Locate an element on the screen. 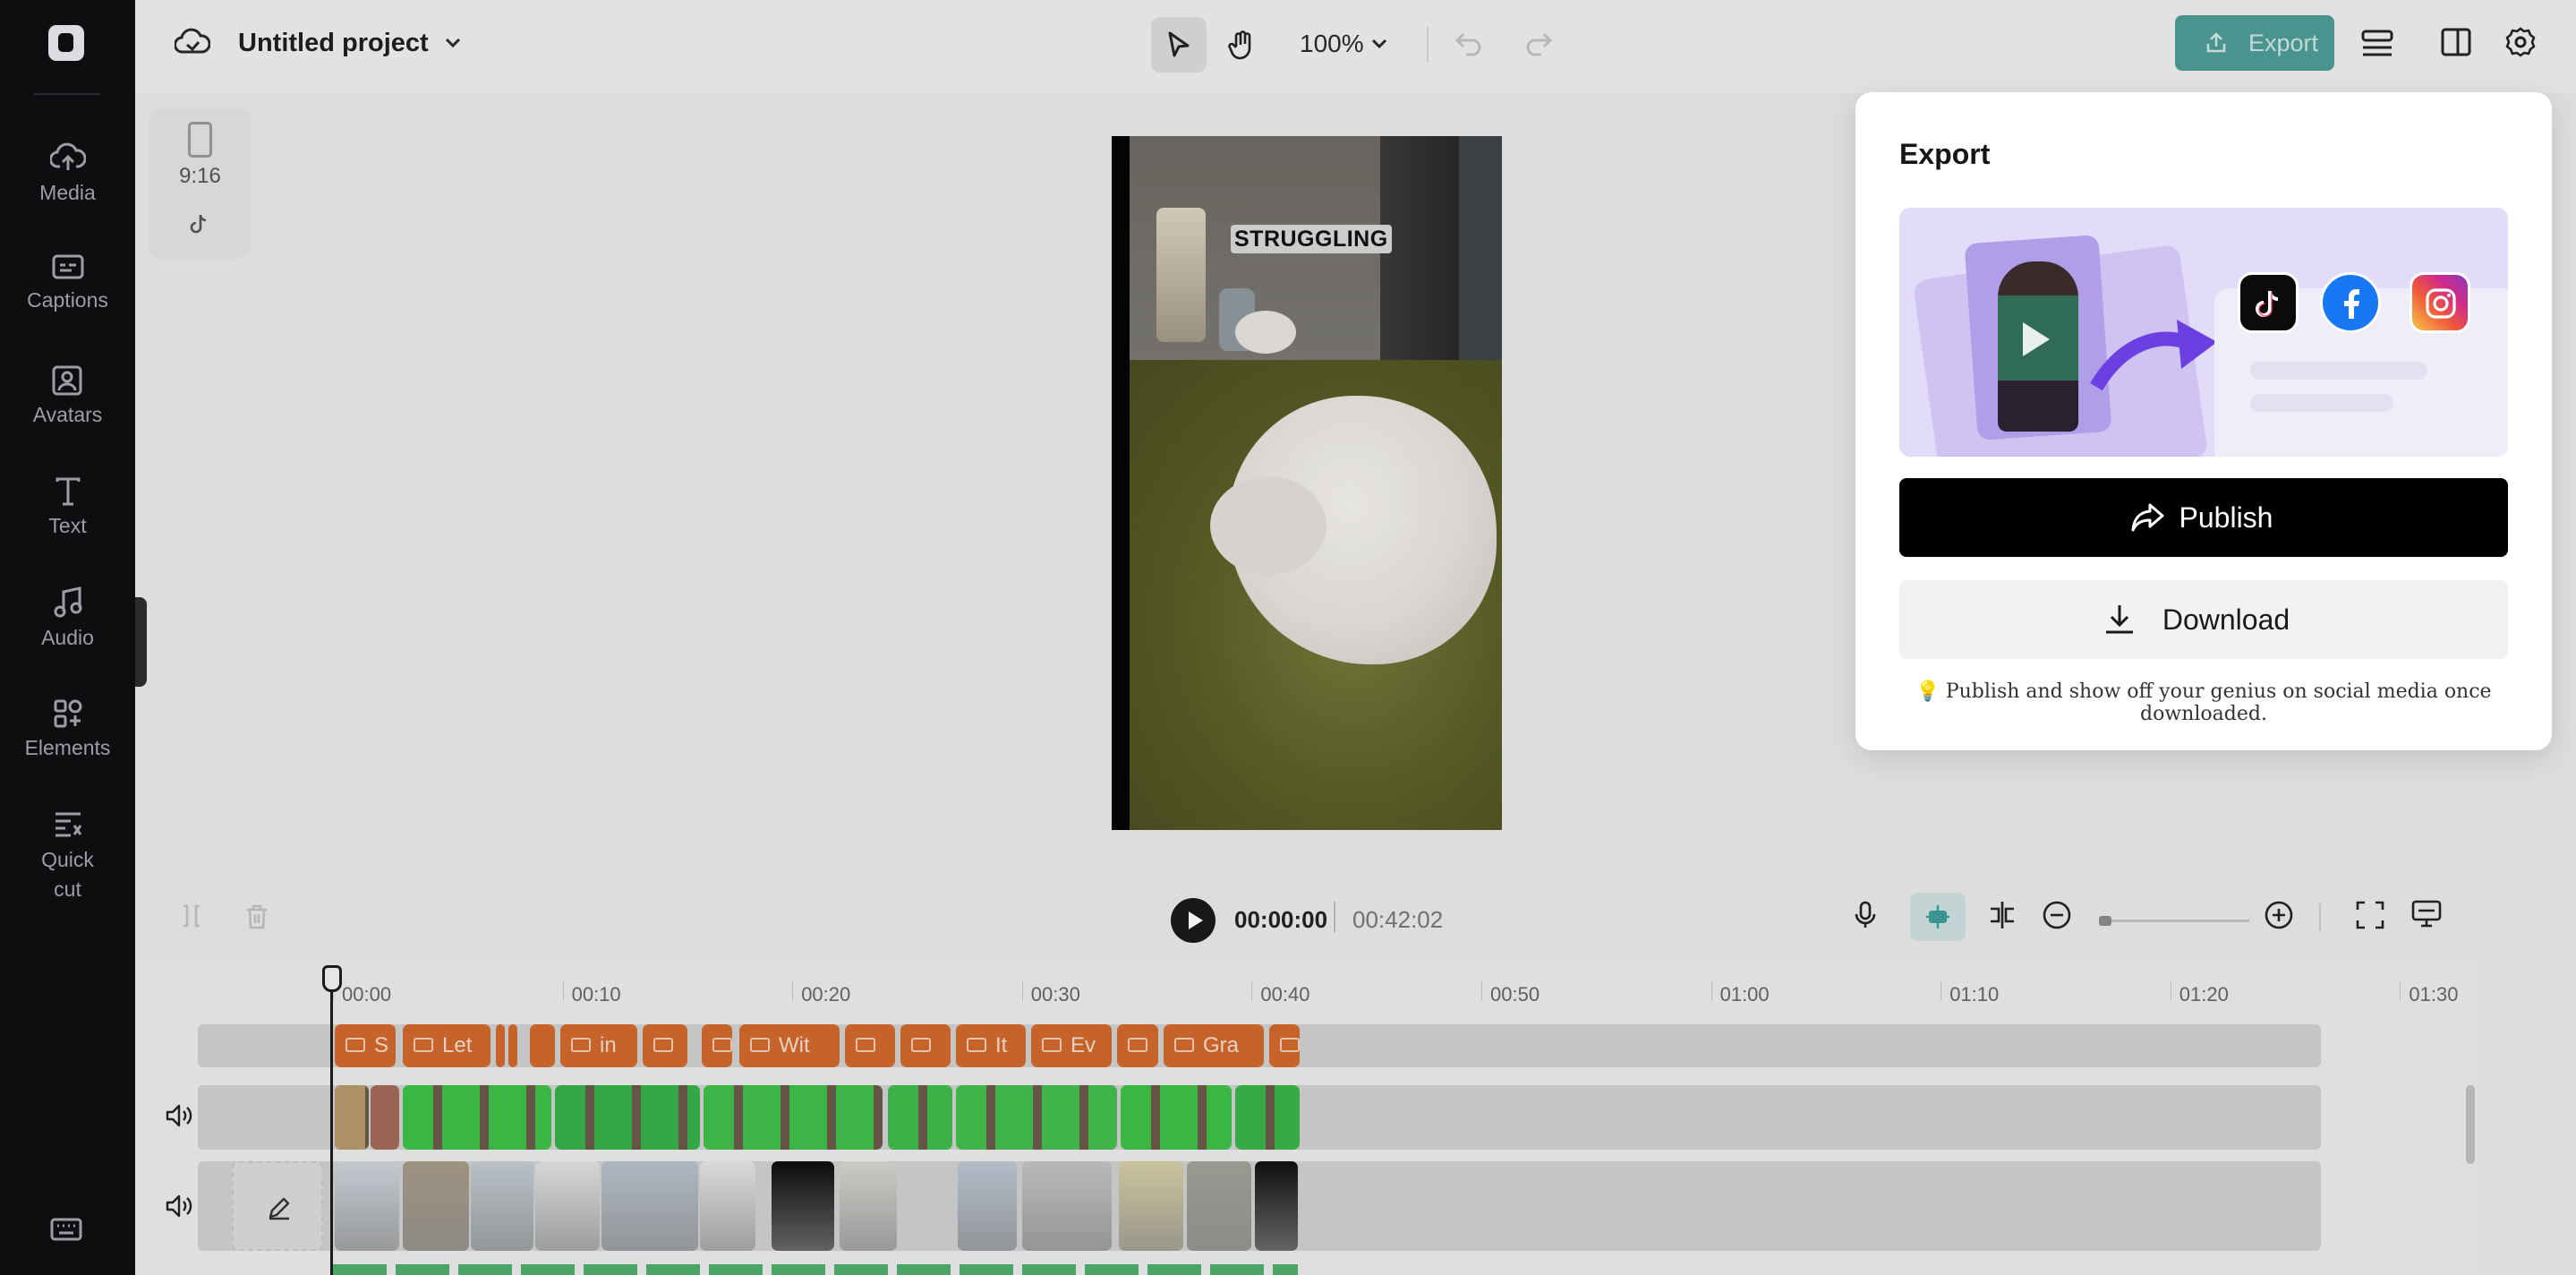  cloud-sync-icon is located at coordinates (192, 44).